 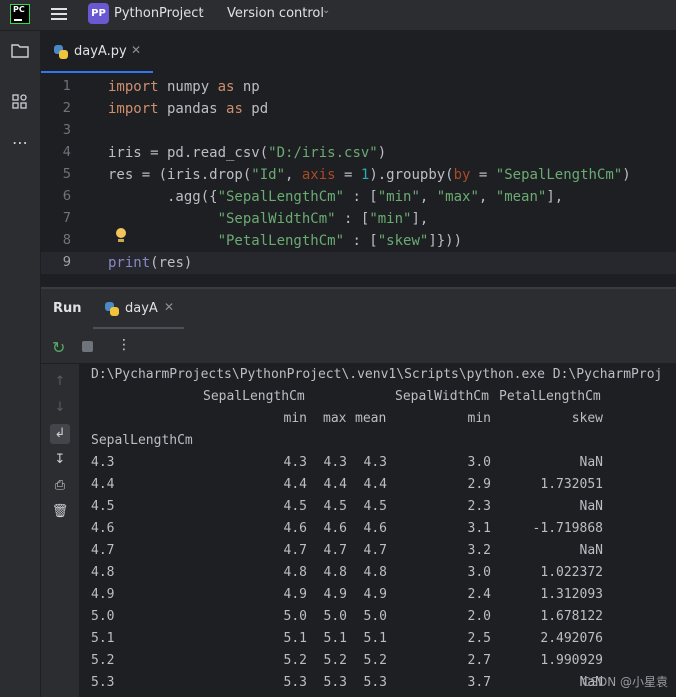 I want to click on cell-mean: 4.8, so click(x=375, y=572).